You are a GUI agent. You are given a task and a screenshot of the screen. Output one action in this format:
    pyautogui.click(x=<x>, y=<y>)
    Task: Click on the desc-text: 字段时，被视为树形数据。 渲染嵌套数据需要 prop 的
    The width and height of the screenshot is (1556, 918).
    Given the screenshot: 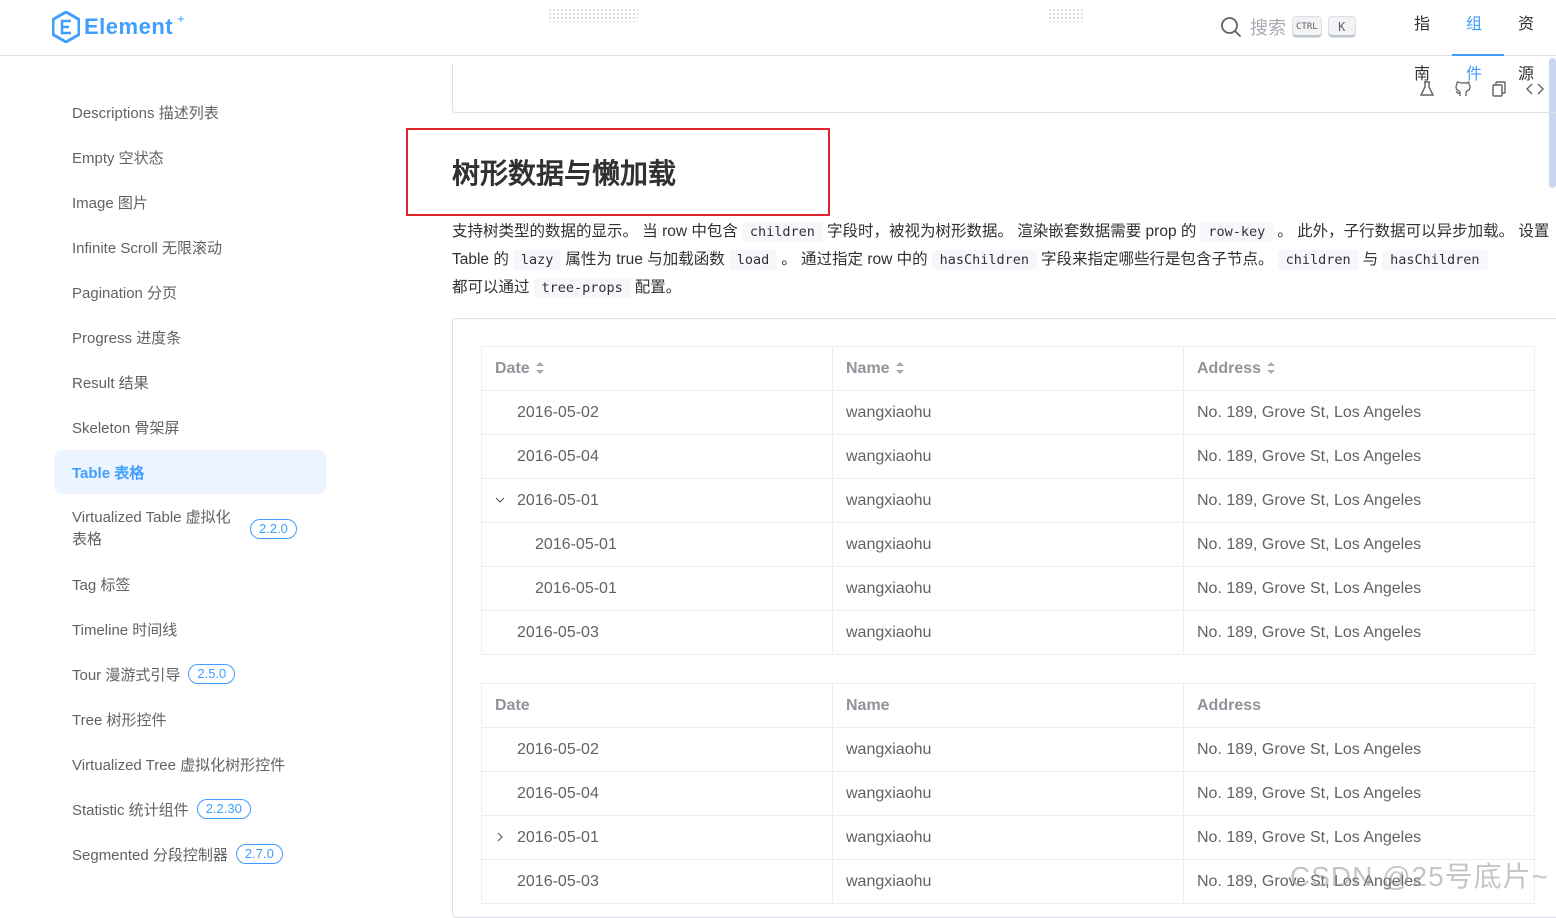 What is the action you would take?
    pyautogui.click(x=1011, y=231)
    